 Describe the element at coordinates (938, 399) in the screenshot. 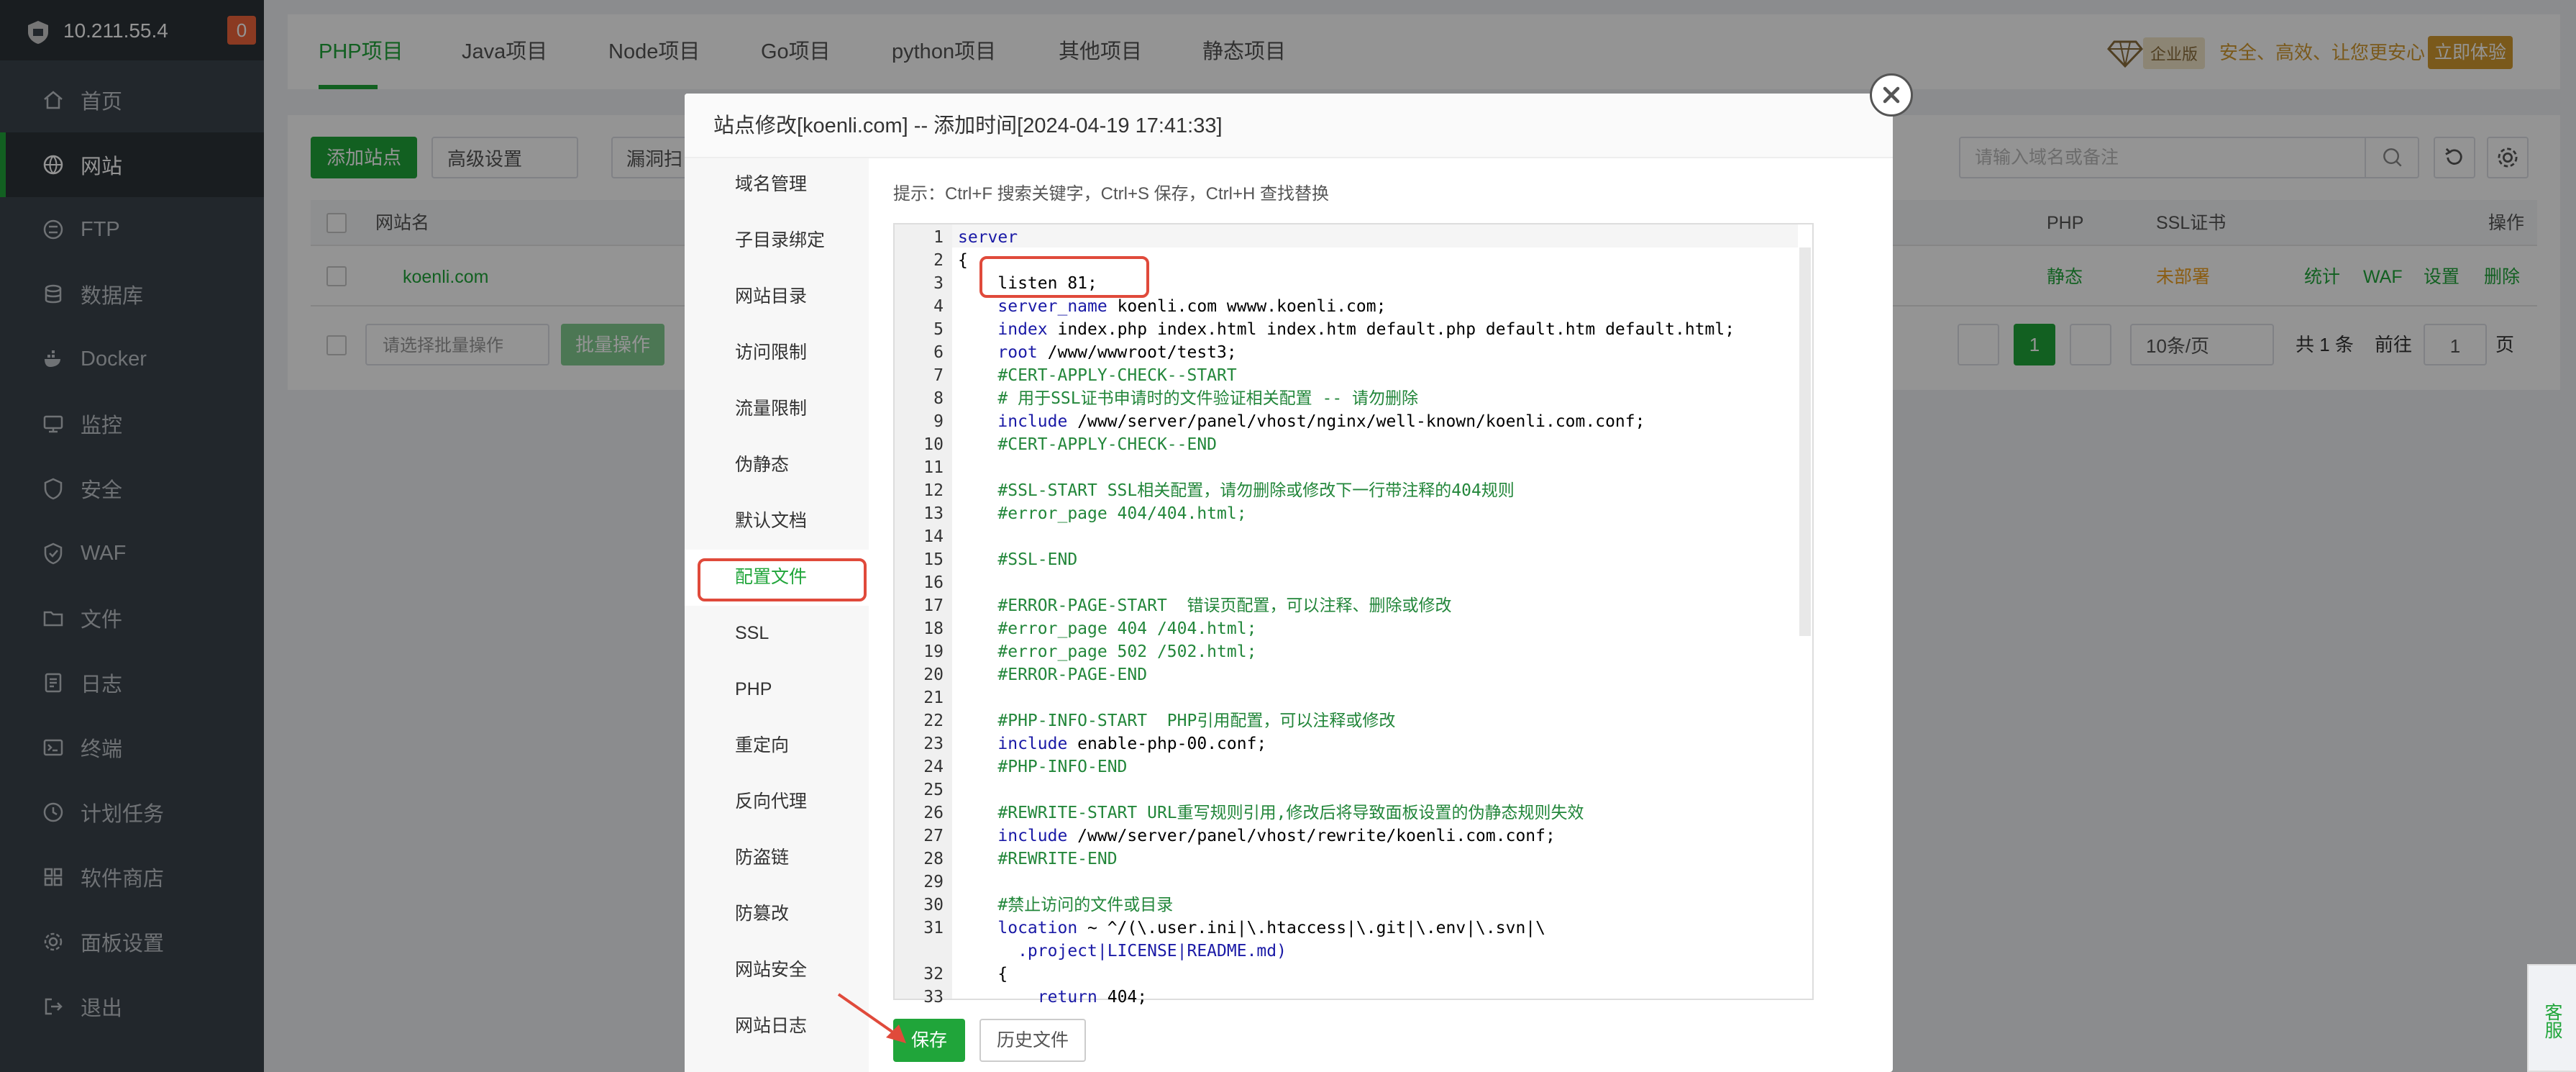

I see `line-number: 8` at that location.